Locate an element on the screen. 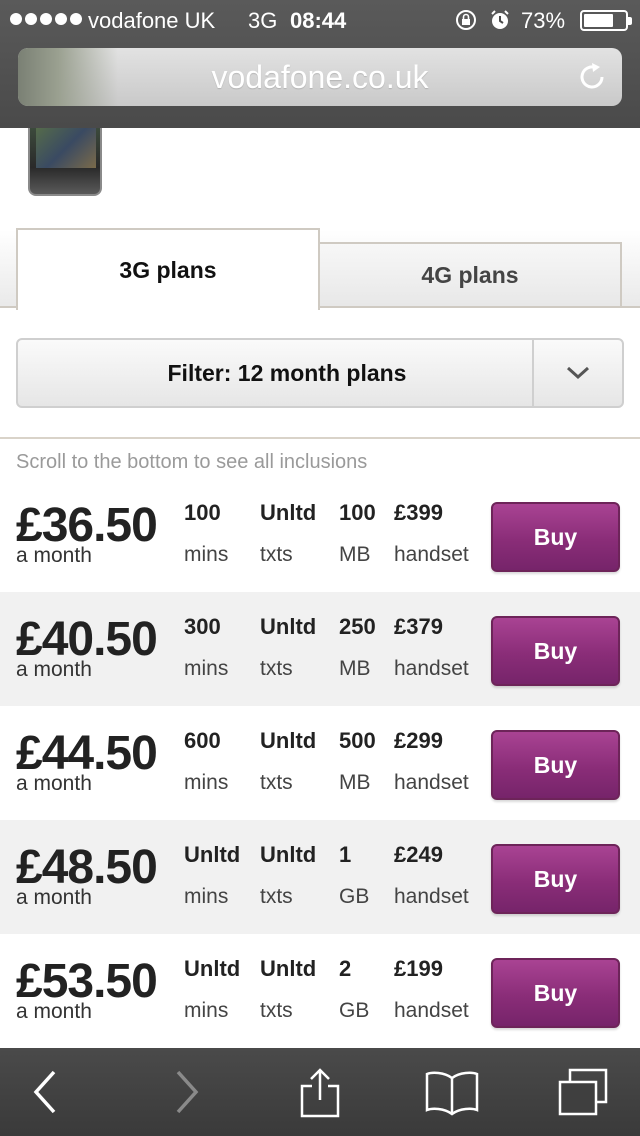 This screenshot has width=640, height=1136. data-value: 100 is located at coordinates (357, 512).